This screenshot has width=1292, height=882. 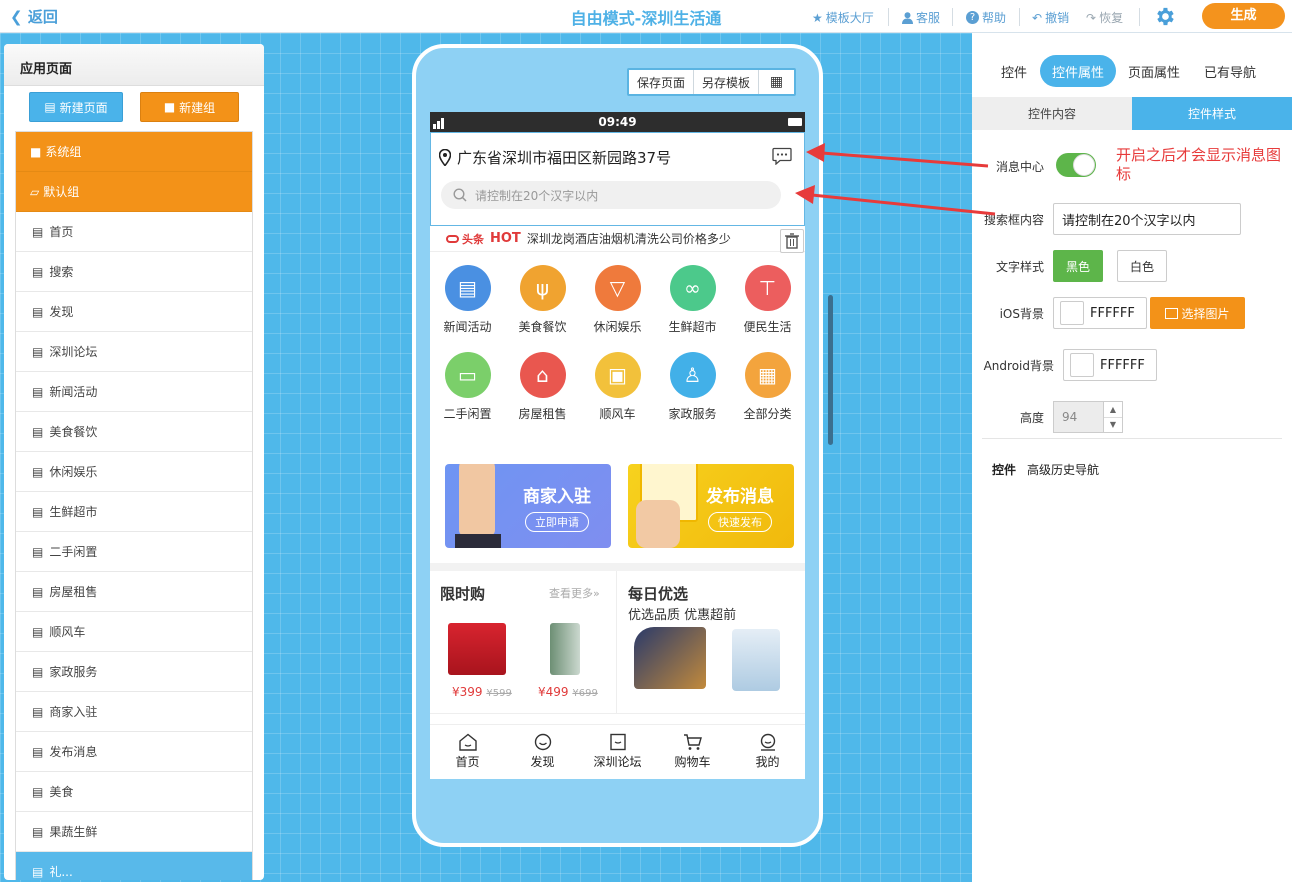 I want to click on category-secondhand: ▭ 二手闲置, so click(x=467, y=387).